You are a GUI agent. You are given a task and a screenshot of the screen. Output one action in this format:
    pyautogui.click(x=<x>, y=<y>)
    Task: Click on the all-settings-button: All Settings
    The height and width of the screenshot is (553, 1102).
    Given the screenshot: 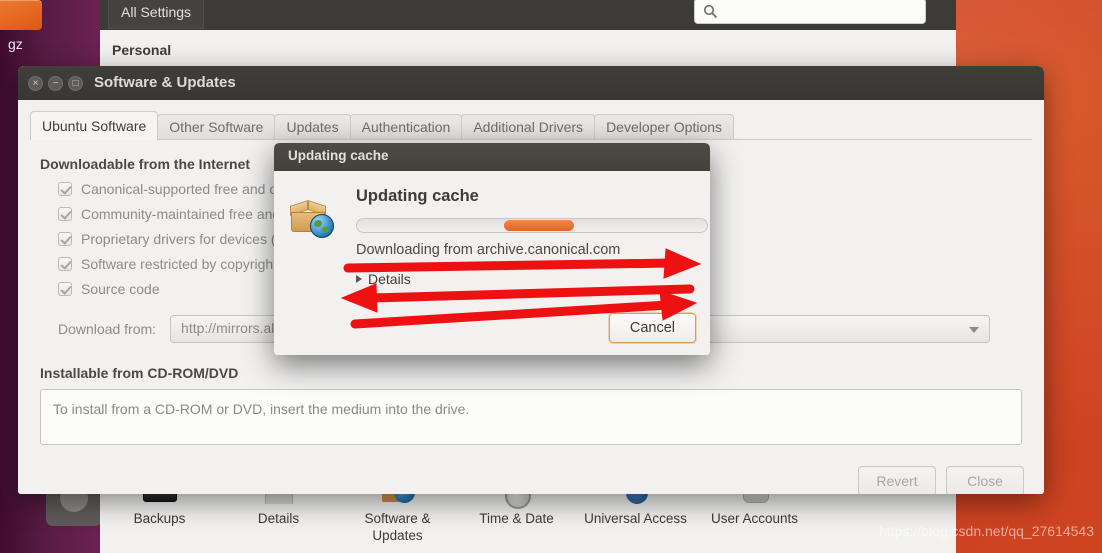 What is the action you would take?
    pyautogui.click(x=156, y=14)
    